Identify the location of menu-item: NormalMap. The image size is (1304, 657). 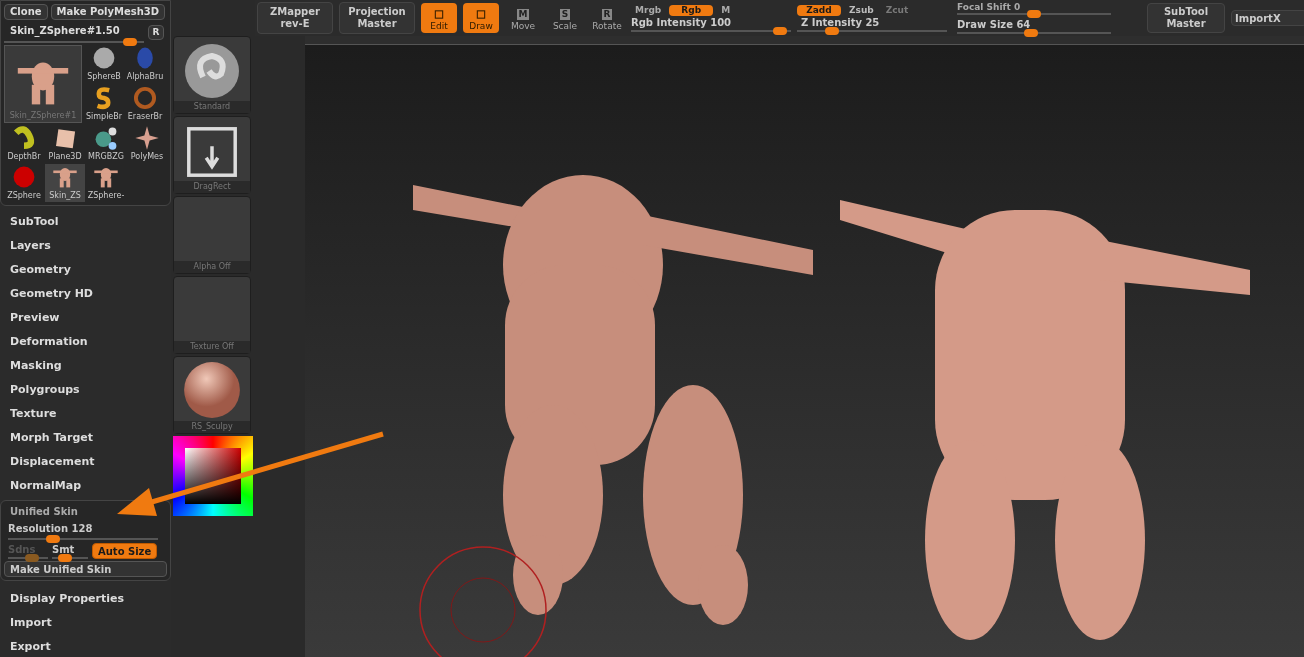
(85, 486).